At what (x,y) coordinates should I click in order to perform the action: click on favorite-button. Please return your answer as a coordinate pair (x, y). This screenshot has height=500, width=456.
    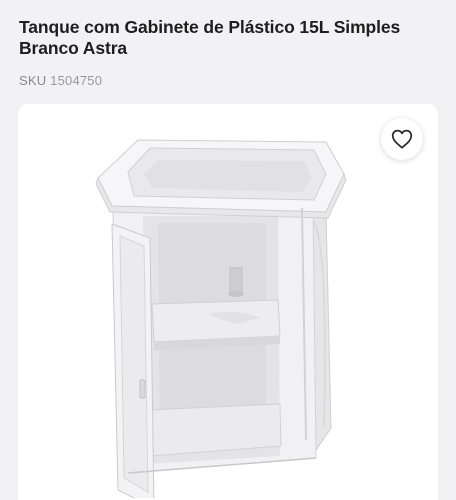
    Looking at the image, I should click on (402, 139).